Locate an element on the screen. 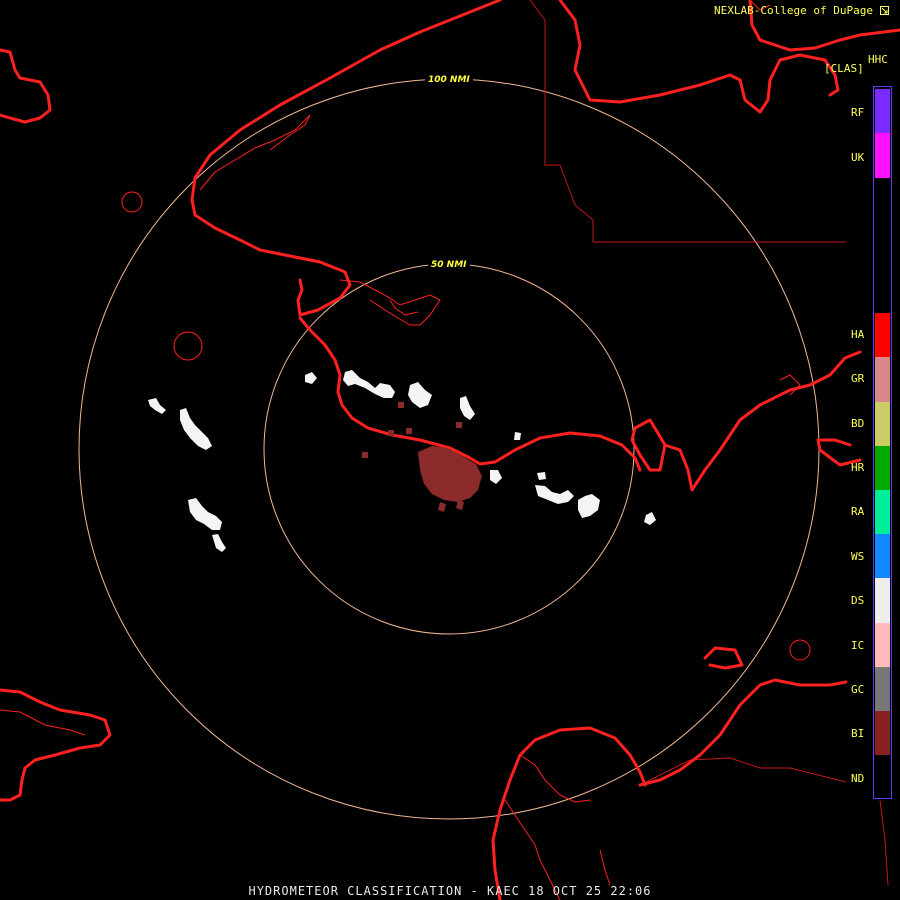 Image resolution: width=900 pixels, height=900 pixels. legend-swatch-ds is located at coordinates (882, 600).